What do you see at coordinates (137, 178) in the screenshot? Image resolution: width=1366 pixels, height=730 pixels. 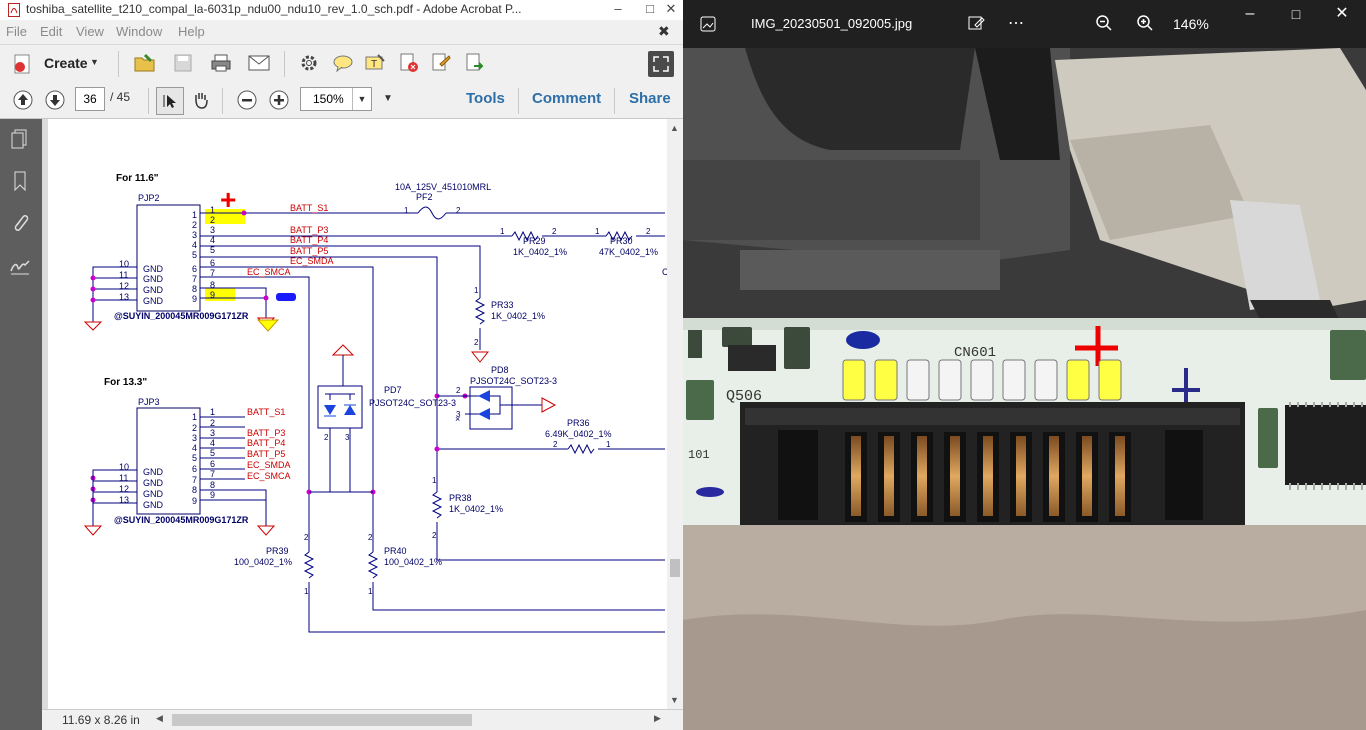 I see `section-title-11-6: For 11.6"` at bounding box center [137, 178].